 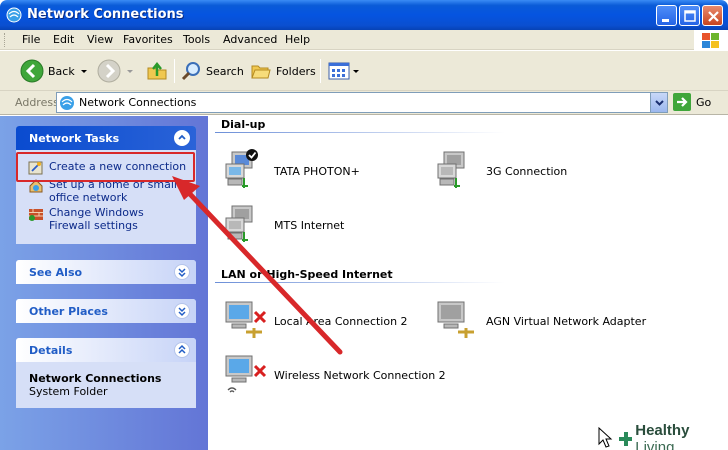 I want to click on connection-label: MTS Internet, so click(x=309, y=225).